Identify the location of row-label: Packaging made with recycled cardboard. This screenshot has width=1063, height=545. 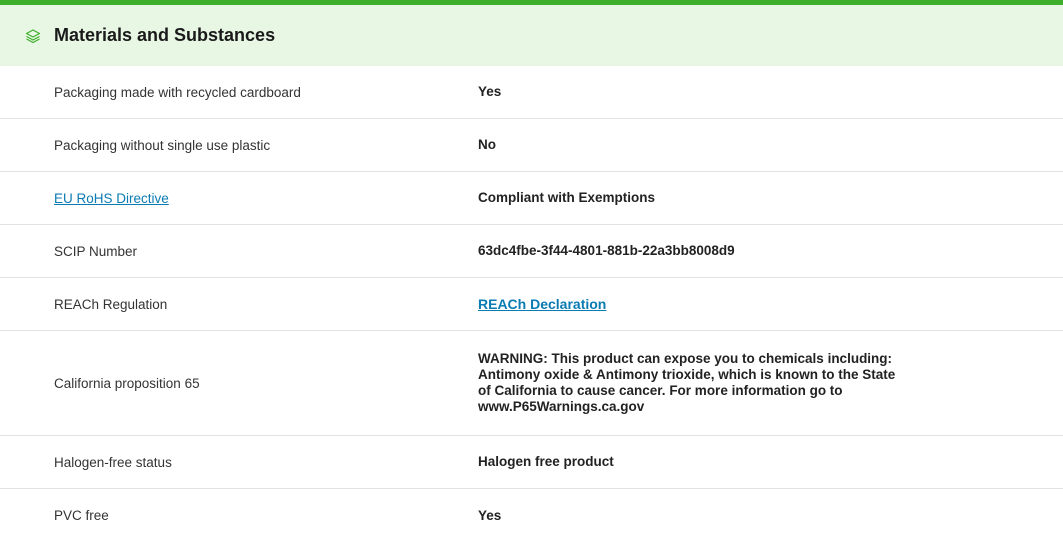
(177, 92).